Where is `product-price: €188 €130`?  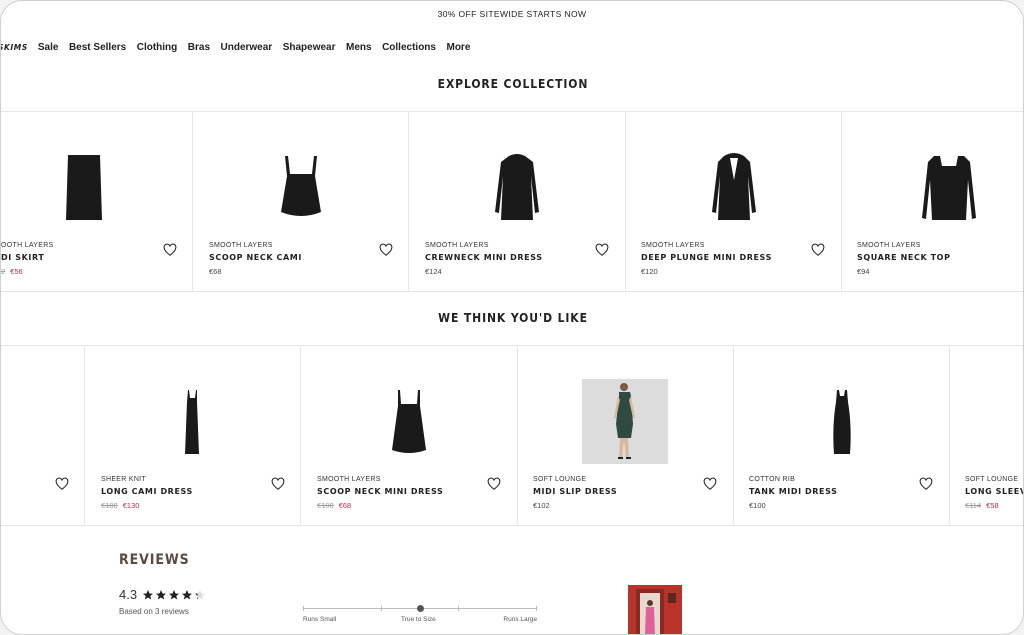 product-price: €188 €130 is located at coordinates (120, 505).